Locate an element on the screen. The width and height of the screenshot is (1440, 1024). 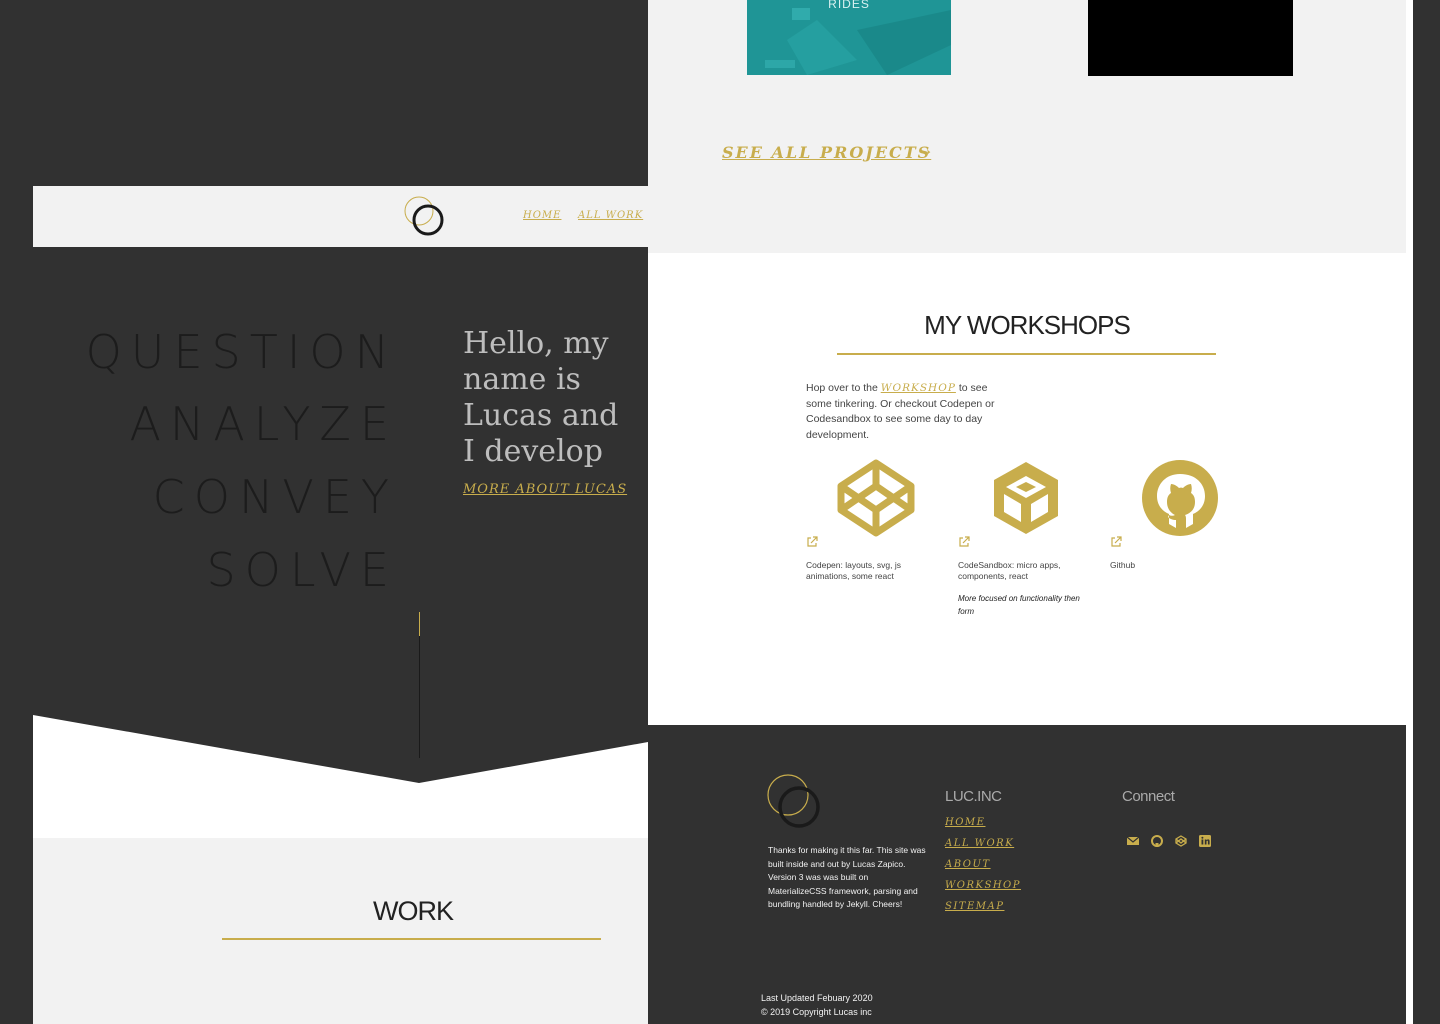
envelope-icon is located at coordinates (1133, 841).